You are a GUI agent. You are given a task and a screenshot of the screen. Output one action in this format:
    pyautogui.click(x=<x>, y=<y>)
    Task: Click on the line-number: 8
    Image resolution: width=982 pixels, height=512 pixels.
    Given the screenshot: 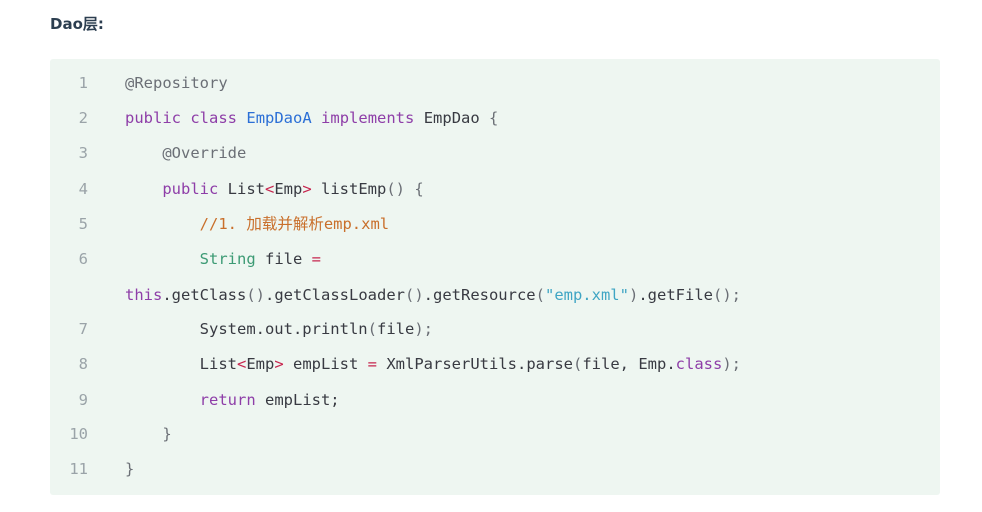 What is the action you would take?
    pyautogui.click(x=83, y=364)
    